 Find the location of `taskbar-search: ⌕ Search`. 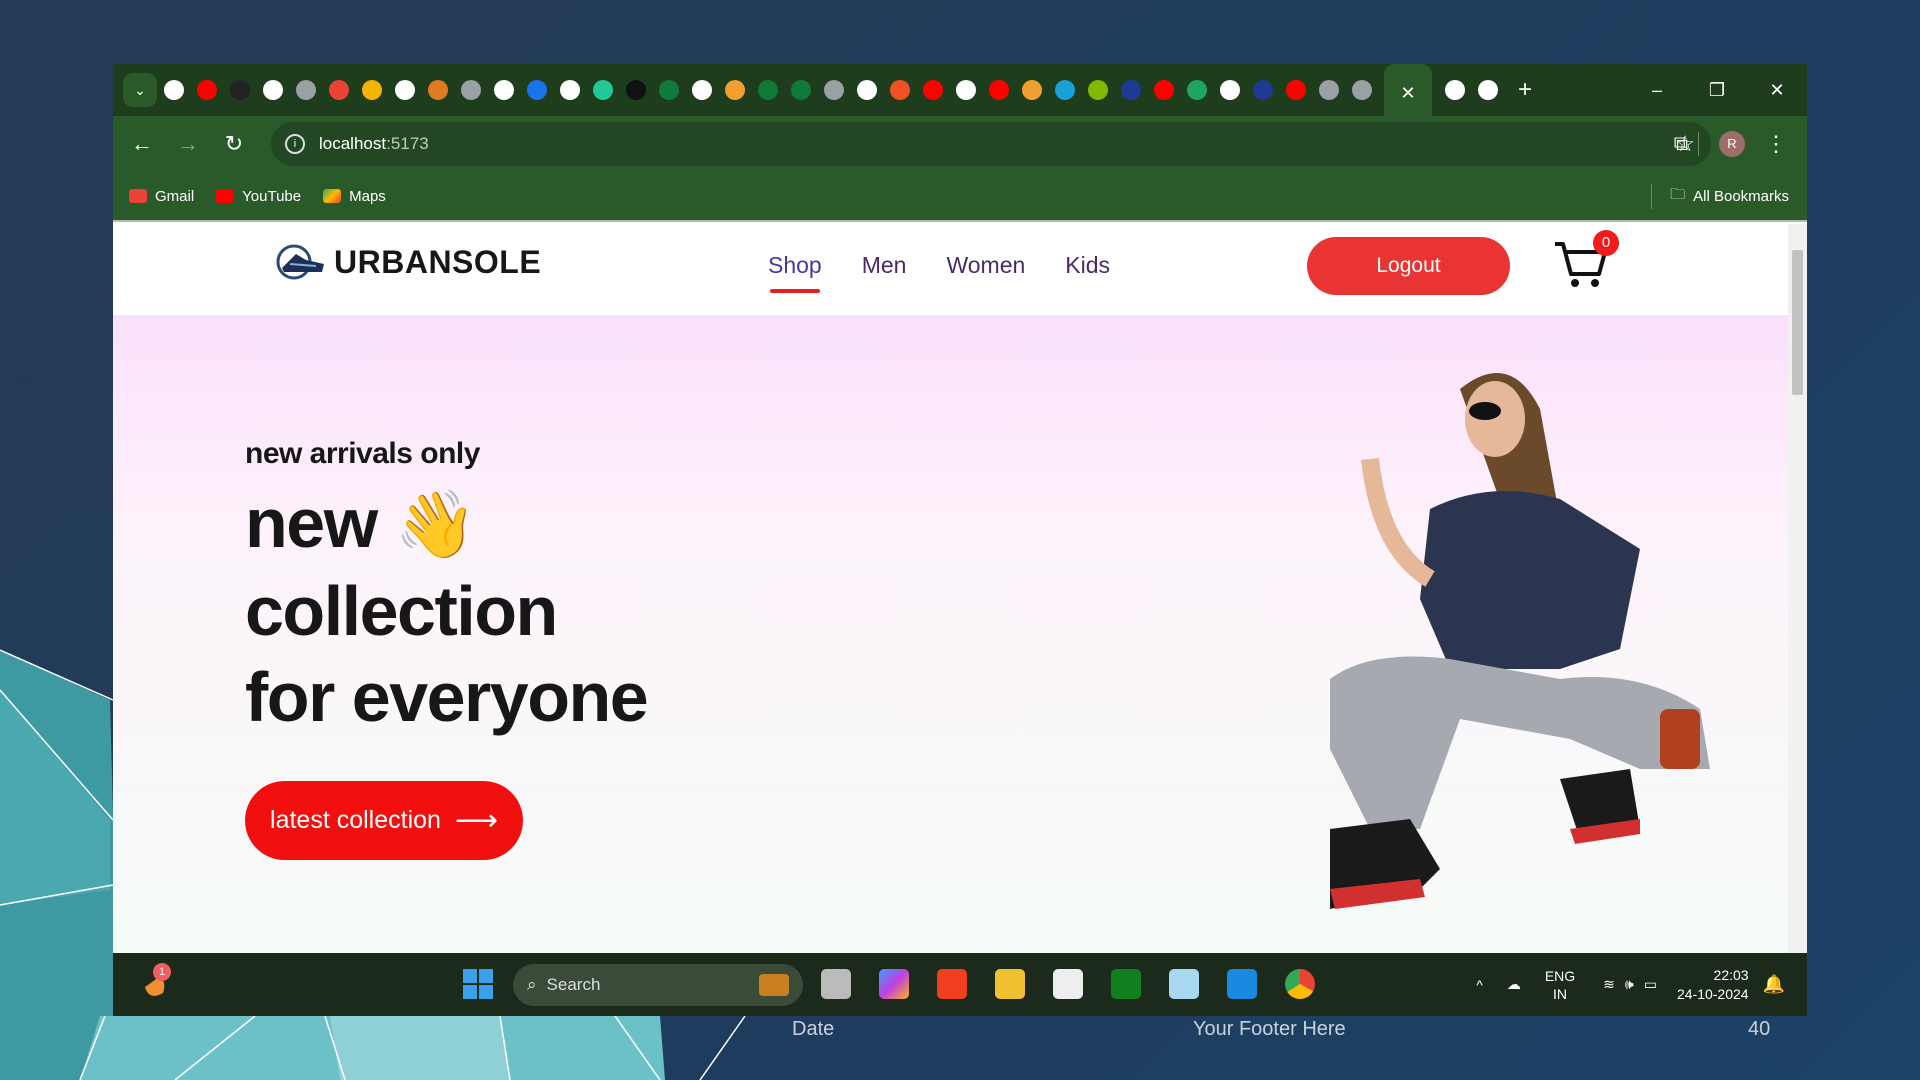

taskbar-search: ⌕ Search is located at coordinates (658, 985).